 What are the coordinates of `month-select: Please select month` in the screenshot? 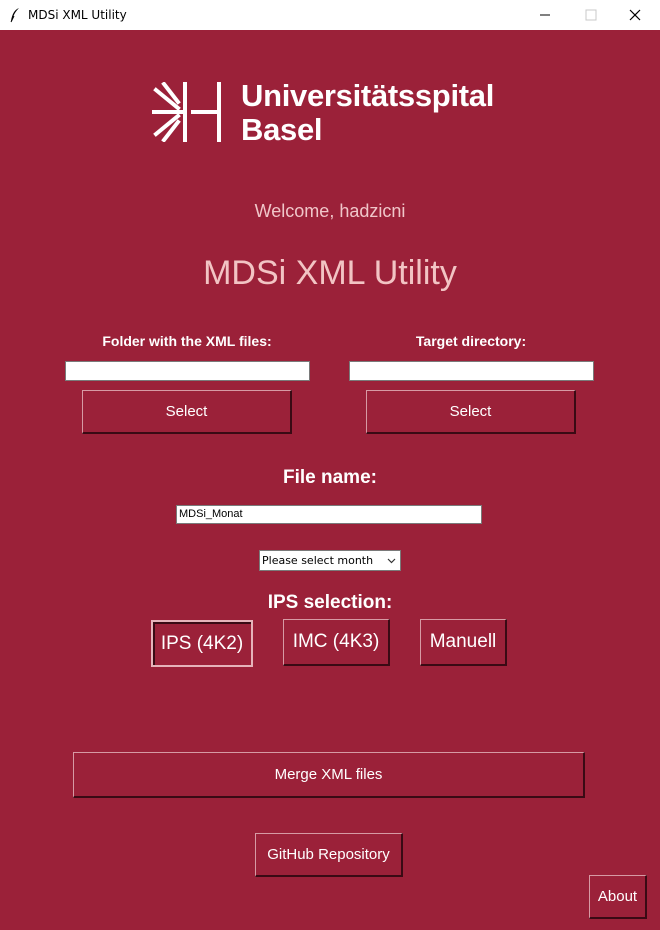 It's located at (330, 560).